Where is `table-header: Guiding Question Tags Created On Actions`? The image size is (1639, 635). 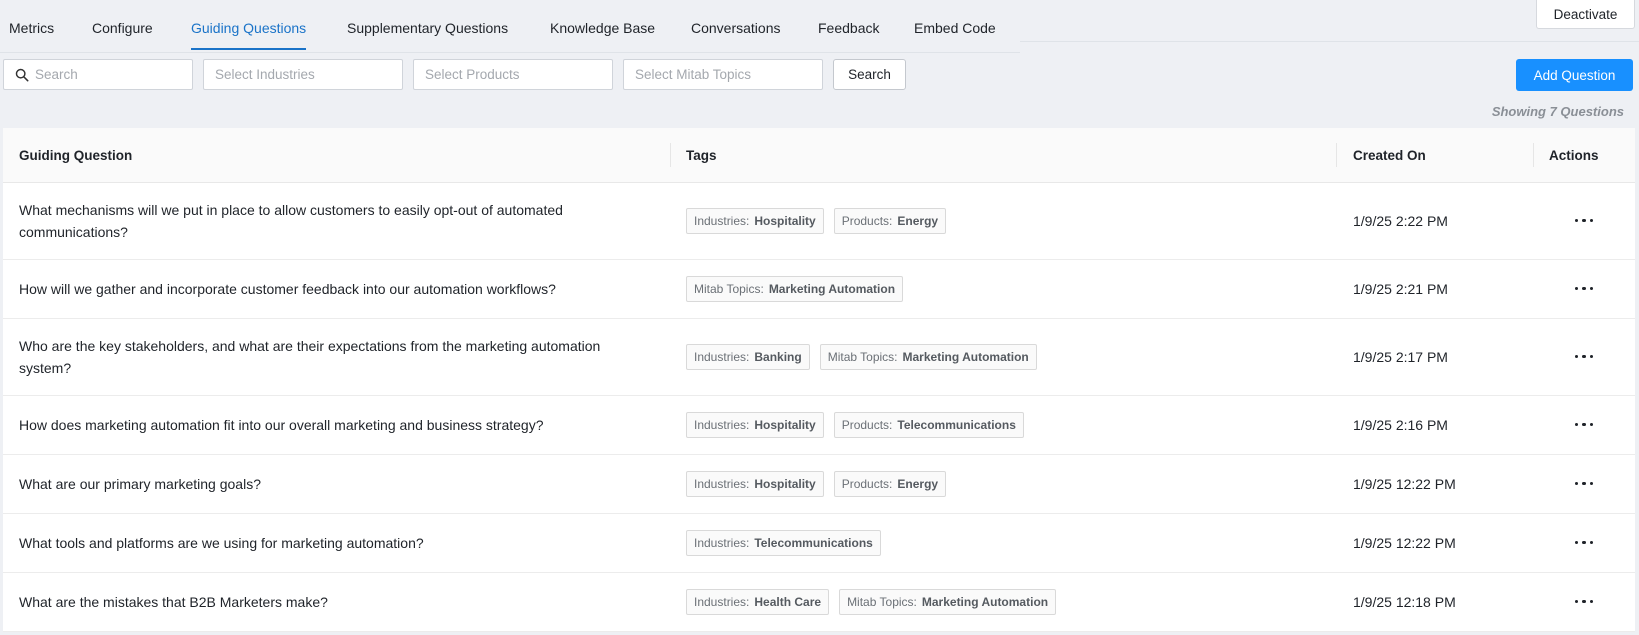 table-header: Guiding Question Tags Created On Actions is located at coordinates (819, 155).